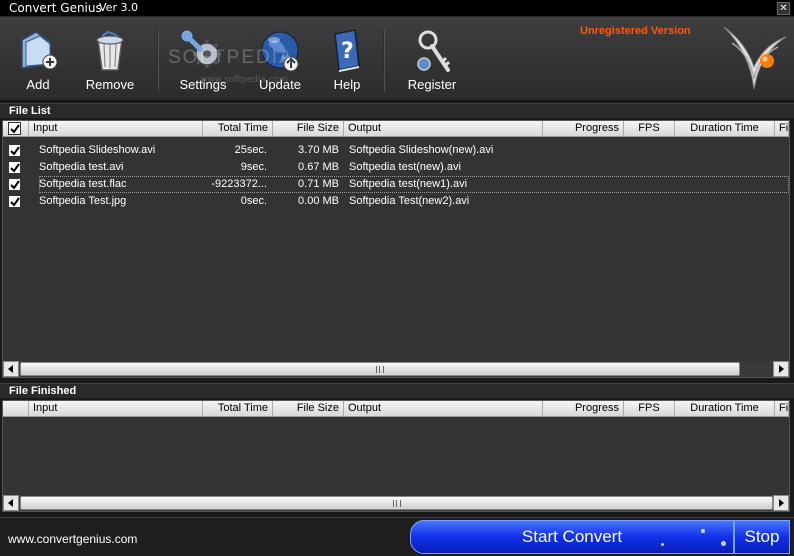  I want to click on wrench-gear-icon, so click(203, 51).